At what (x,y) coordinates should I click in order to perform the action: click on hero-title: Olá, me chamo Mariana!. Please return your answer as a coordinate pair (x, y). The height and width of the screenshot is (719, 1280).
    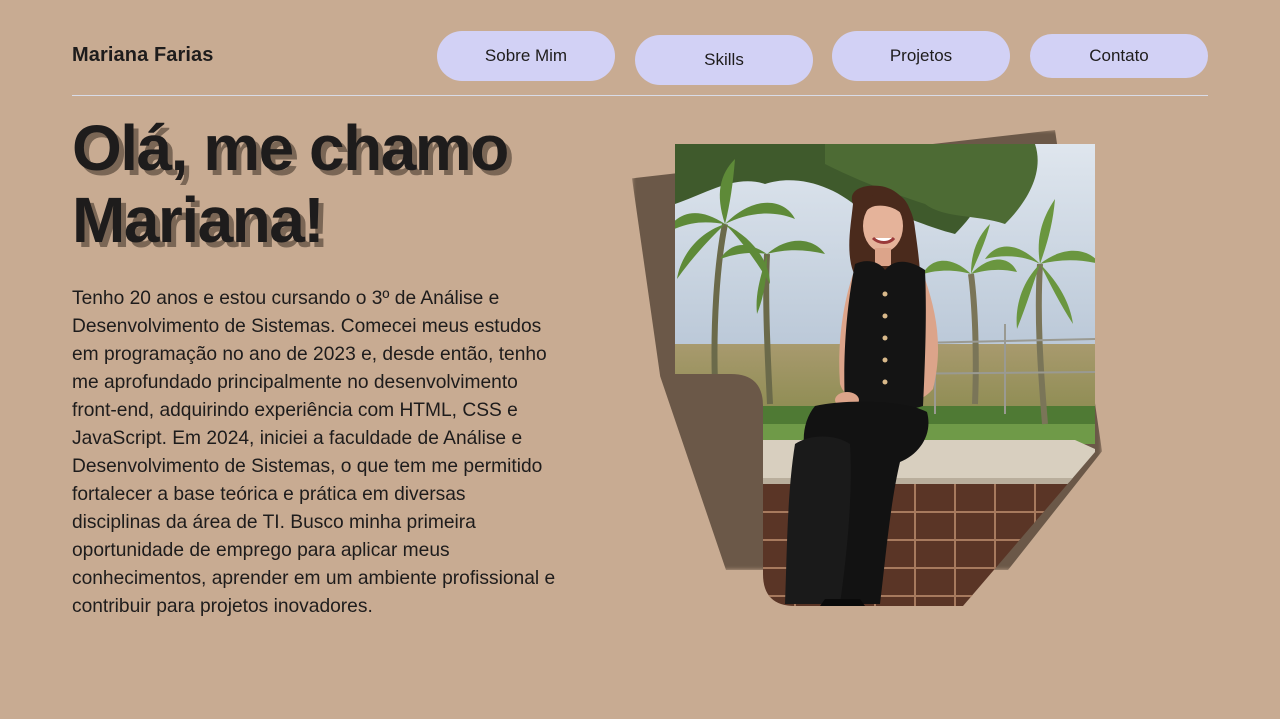
    Looking at the image, I should click on (290, 184).